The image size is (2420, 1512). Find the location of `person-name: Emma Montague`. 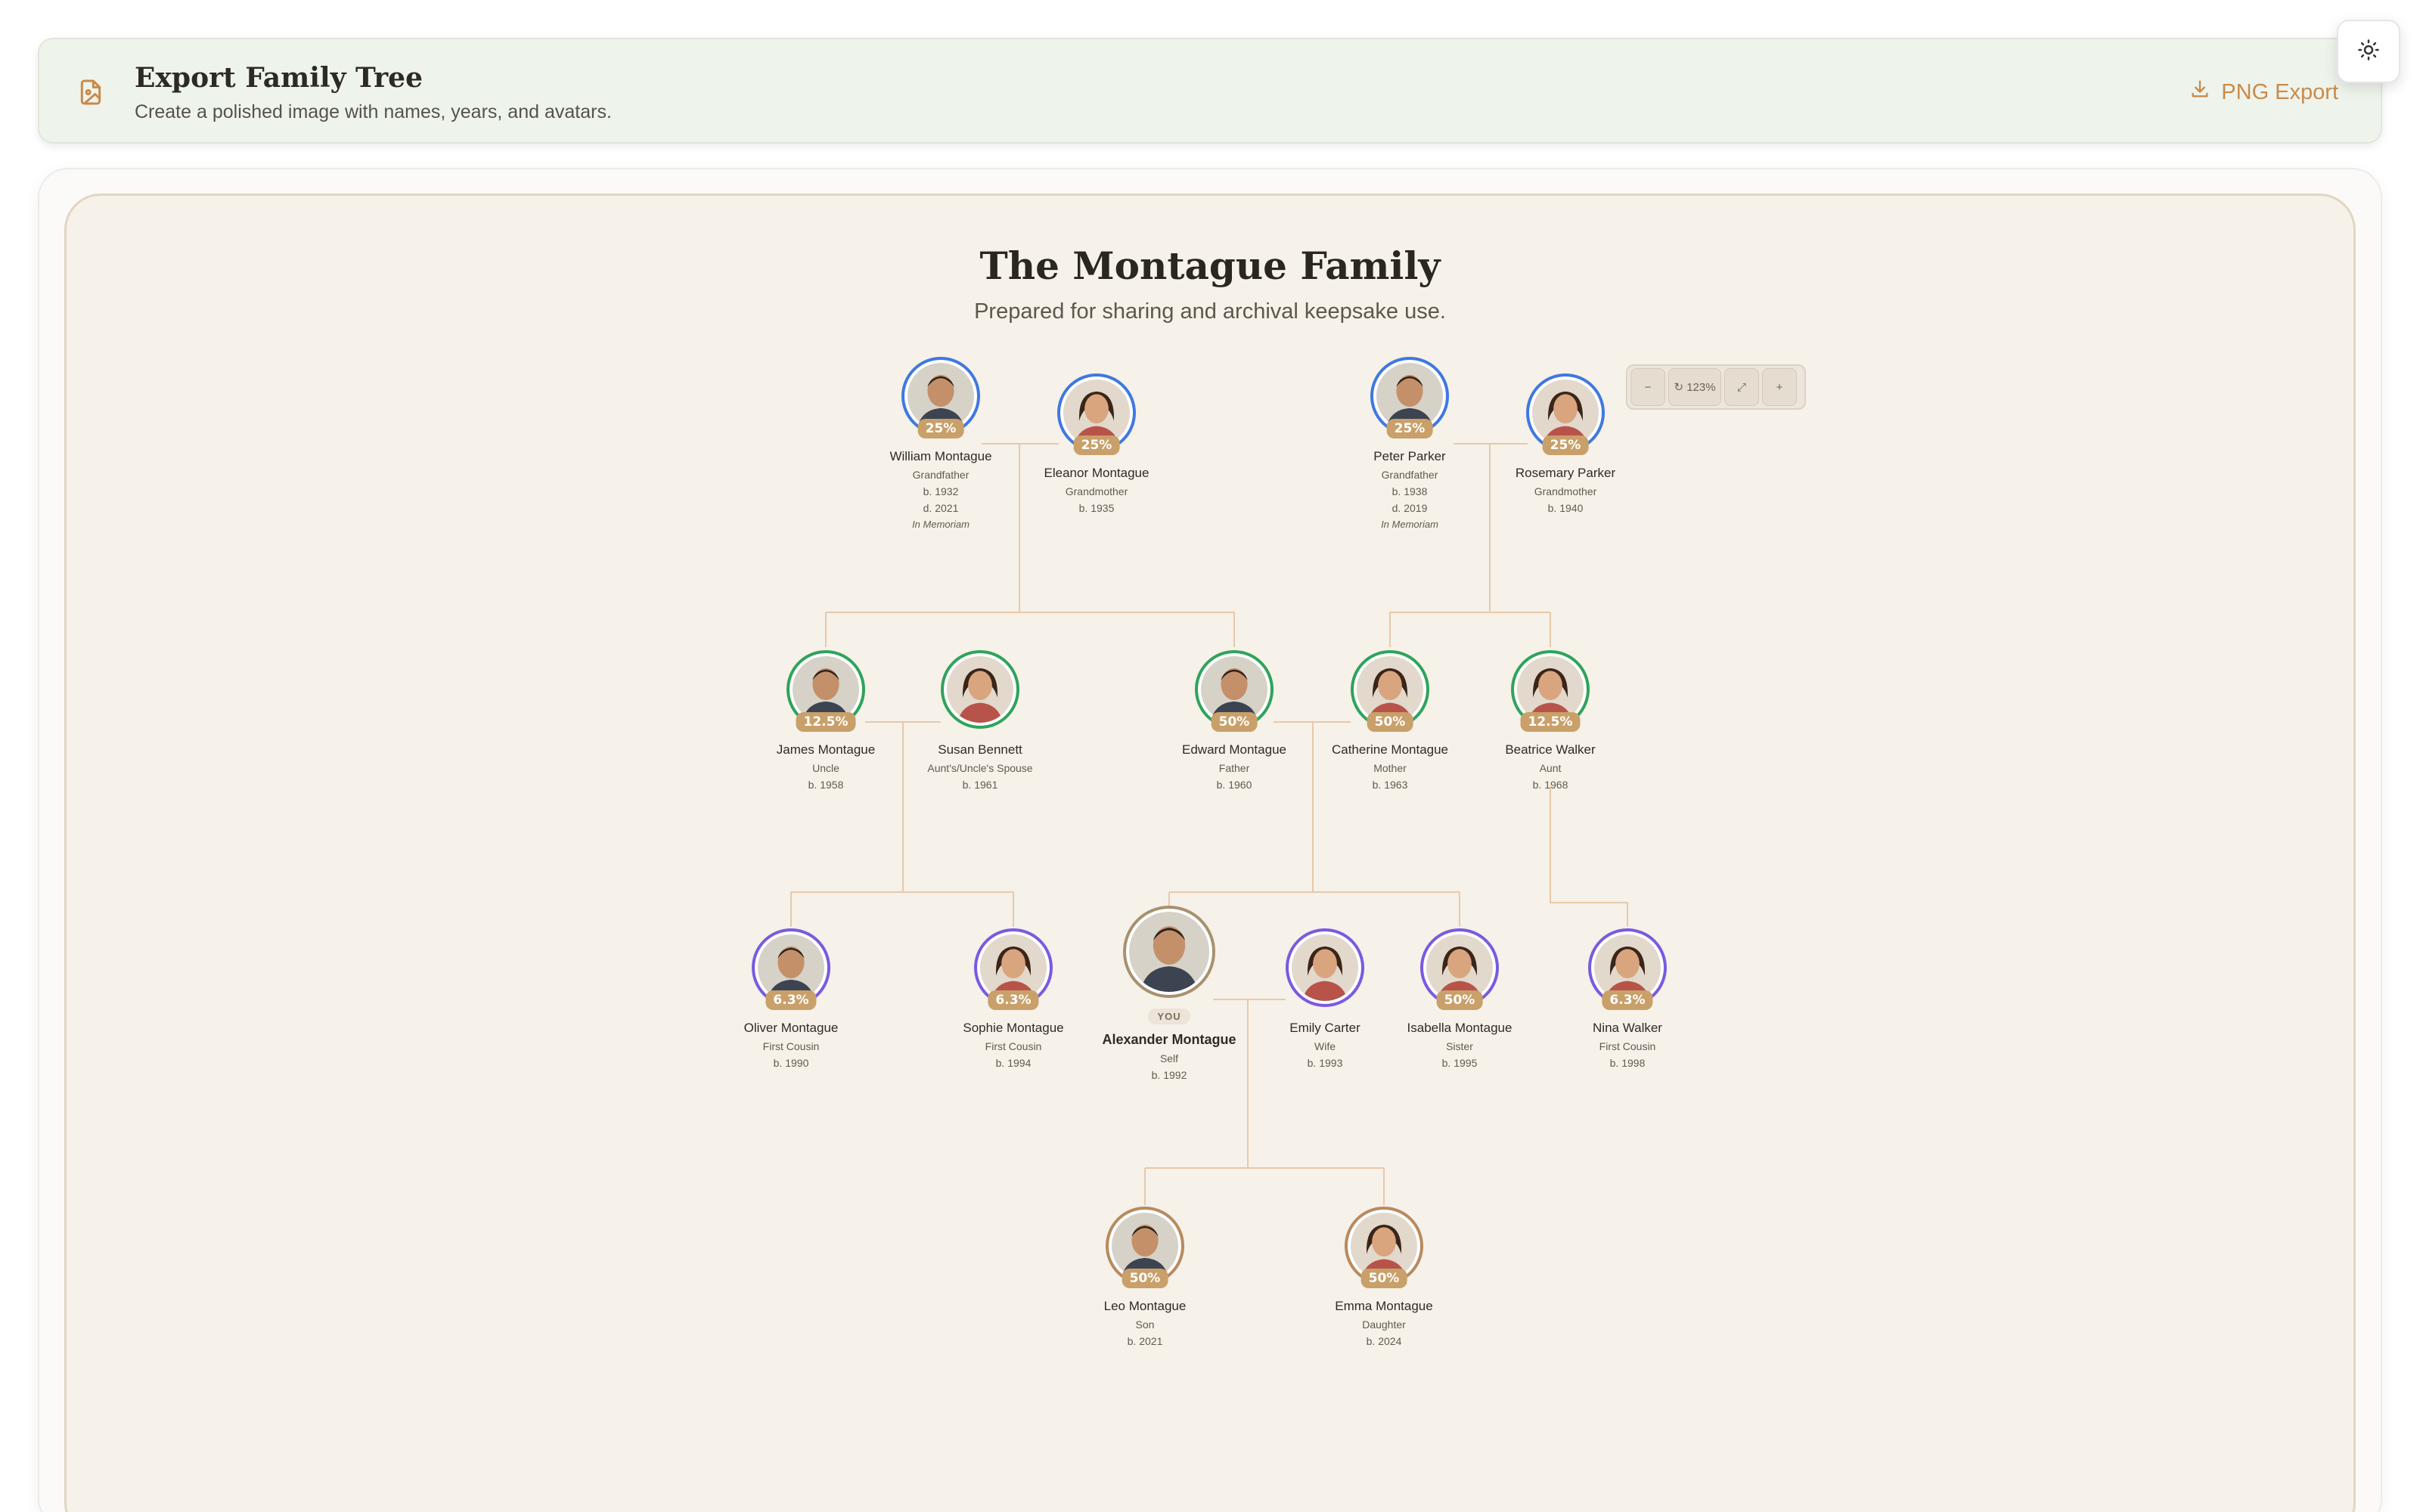

person-name: Emma Montague is located at coordinates (1384, 1306).